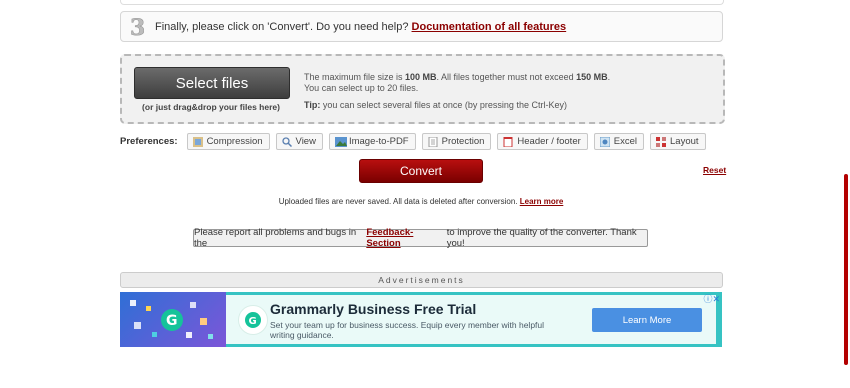  Describe the element at coordinates (361, 88) in the screenshot. I see `file-count-limit-text: You can select up to 20 files.` at that location.